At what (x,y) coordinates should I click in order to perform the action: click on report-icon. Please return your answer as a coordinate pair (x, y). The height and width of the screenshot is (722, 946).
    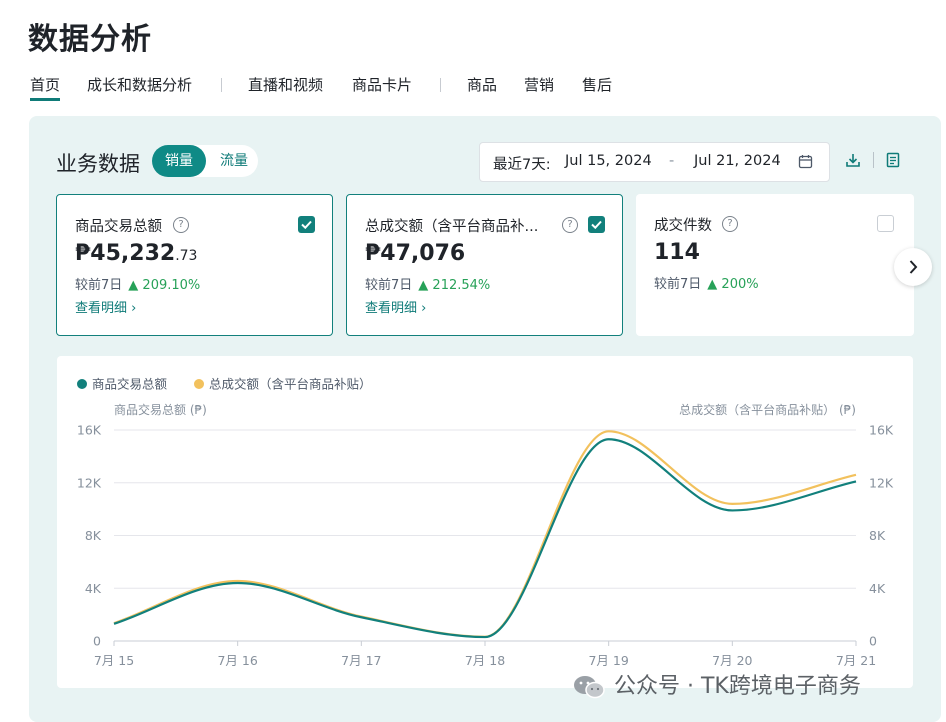
    Looking at the image, I should click on (893, 160).